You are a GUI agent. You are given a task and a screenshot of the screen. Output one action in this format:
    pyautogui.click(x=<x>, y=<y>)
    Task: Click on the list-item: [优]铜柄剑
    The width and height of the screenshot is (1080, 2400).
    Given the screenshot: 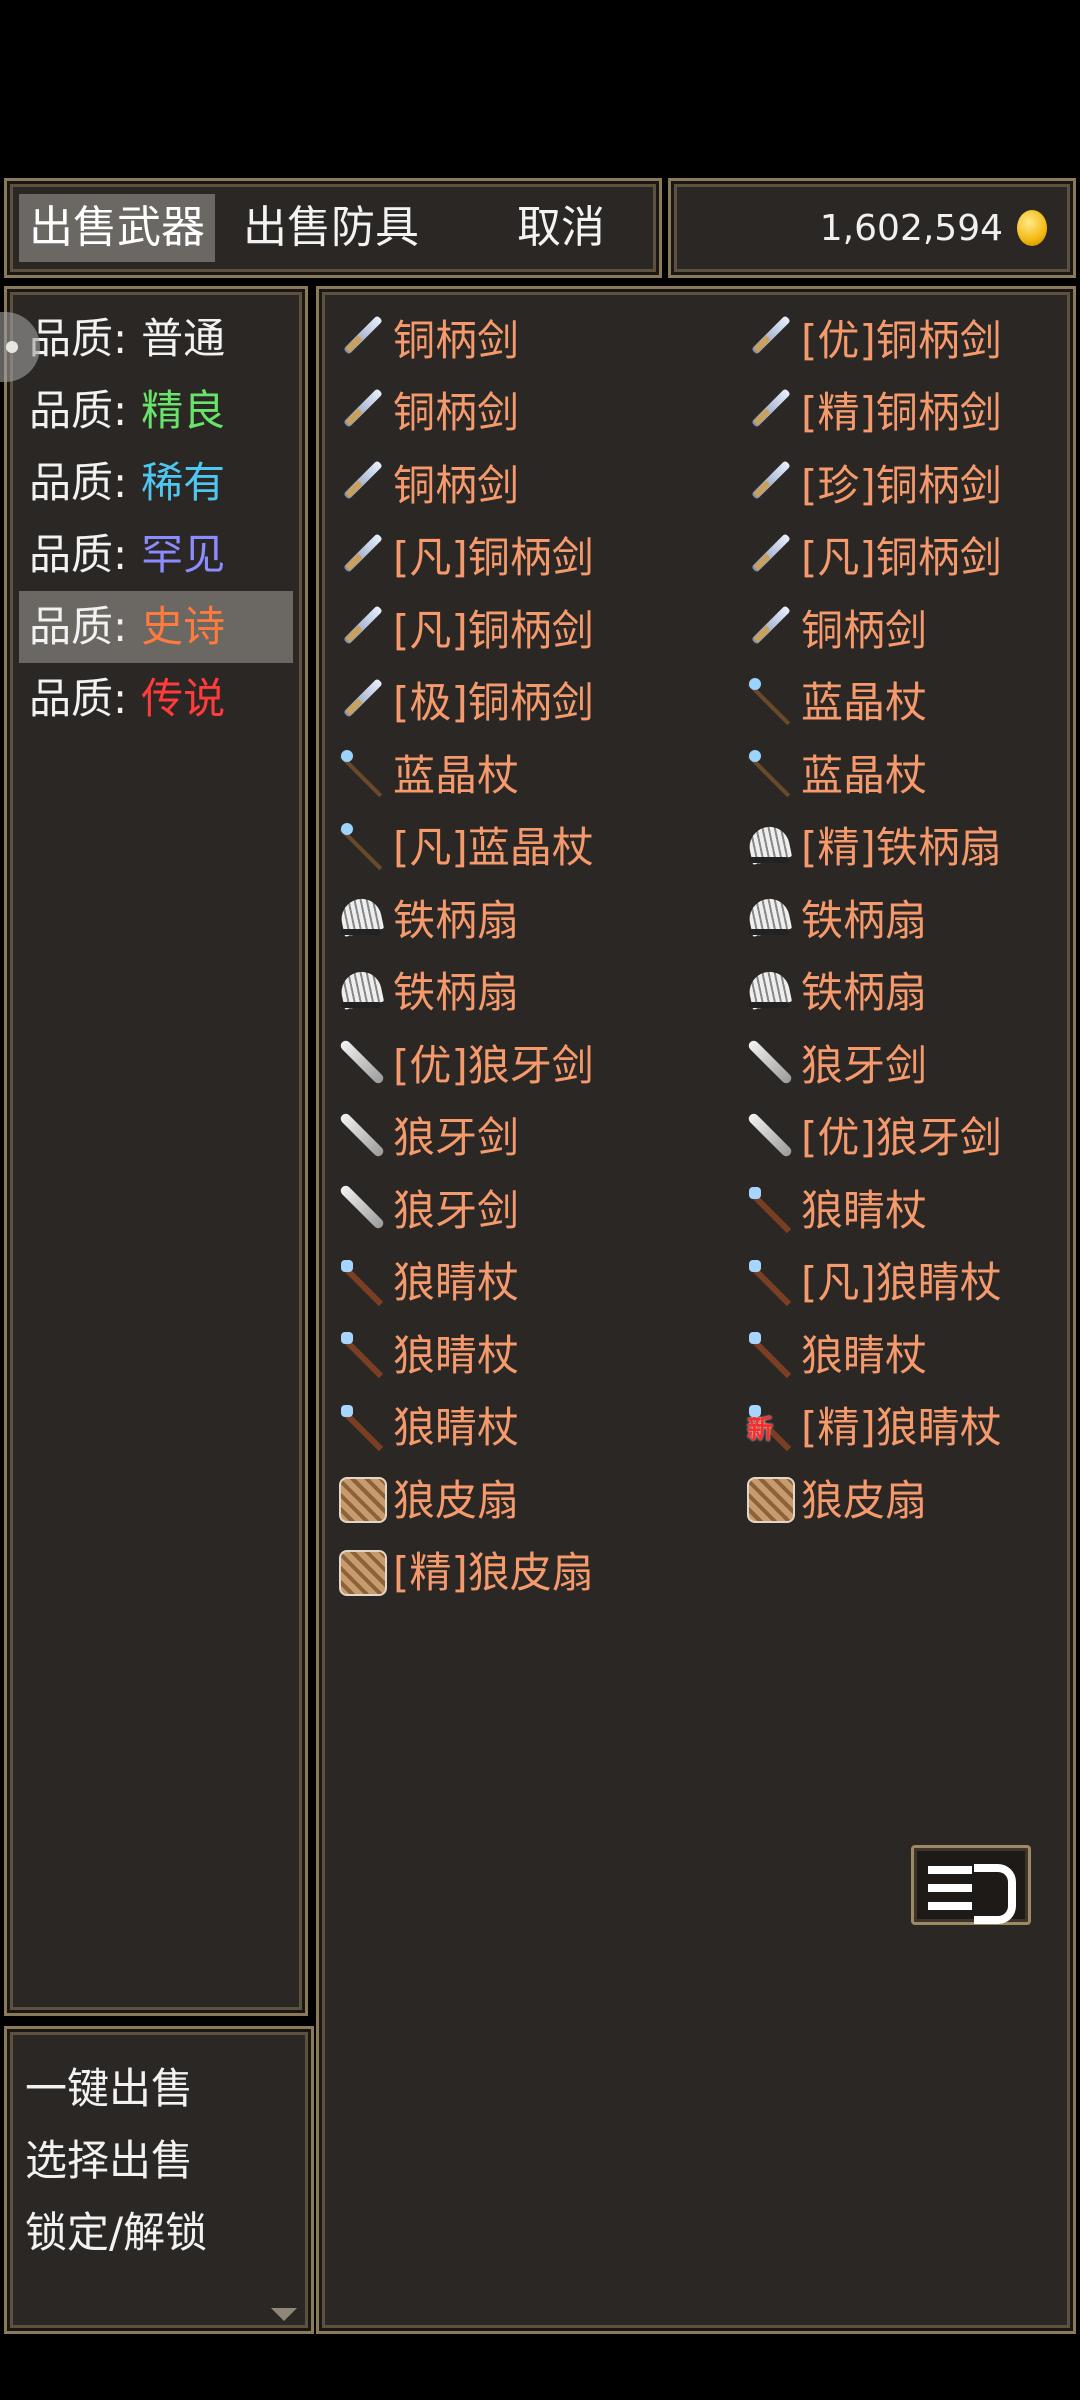 What is the action you would take?
    pyautogui.click(x=912, y=337)
    